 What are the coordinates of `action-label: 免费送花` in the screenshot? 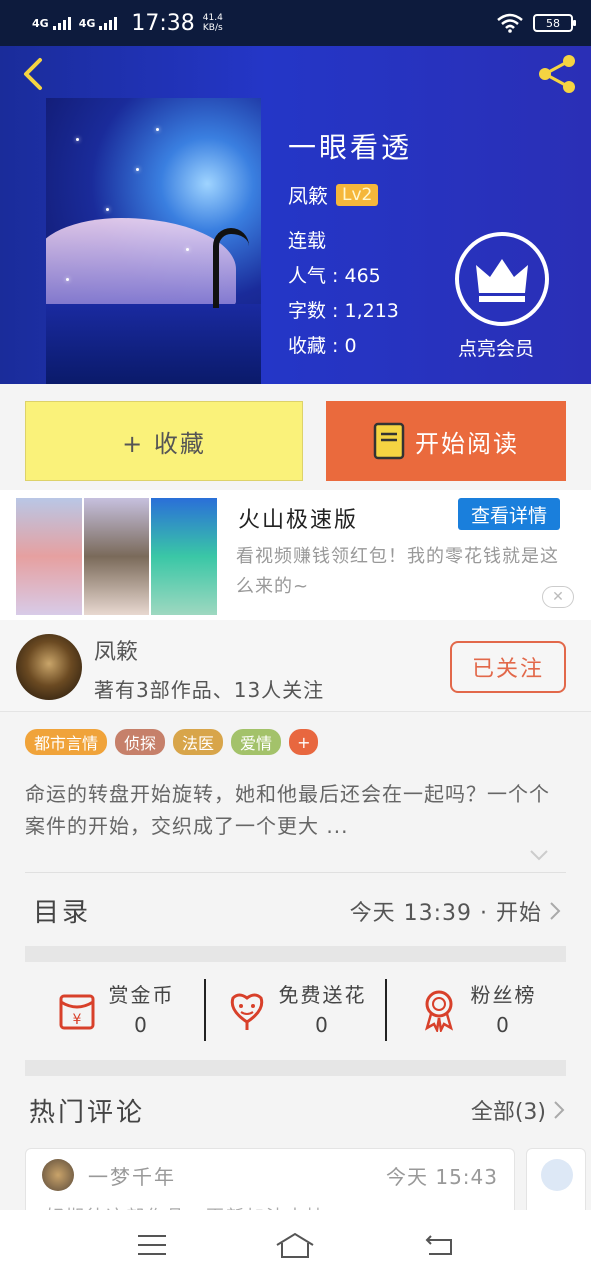 It's located at (322, 995).